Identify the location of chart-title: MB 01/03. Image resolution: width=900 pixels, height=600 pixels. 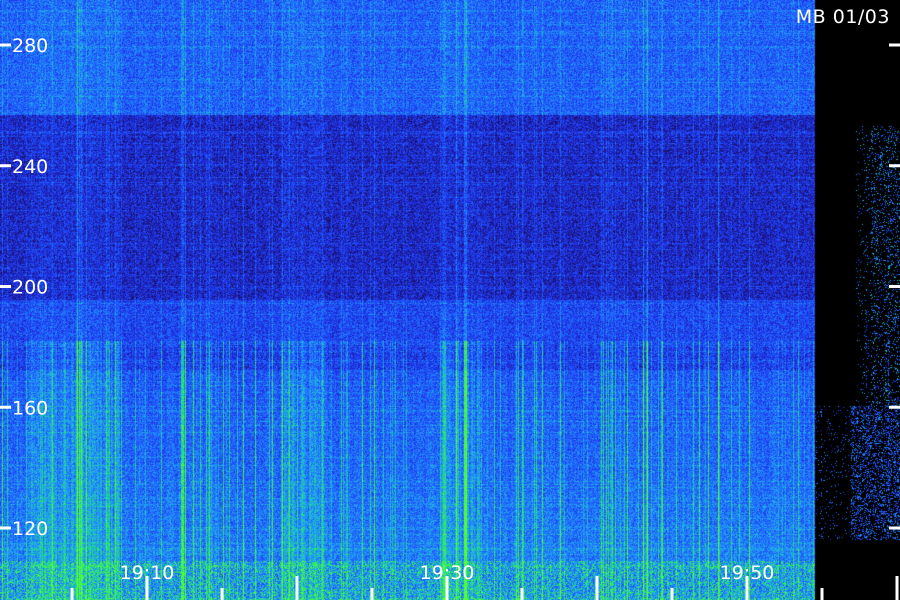
(843, 17).